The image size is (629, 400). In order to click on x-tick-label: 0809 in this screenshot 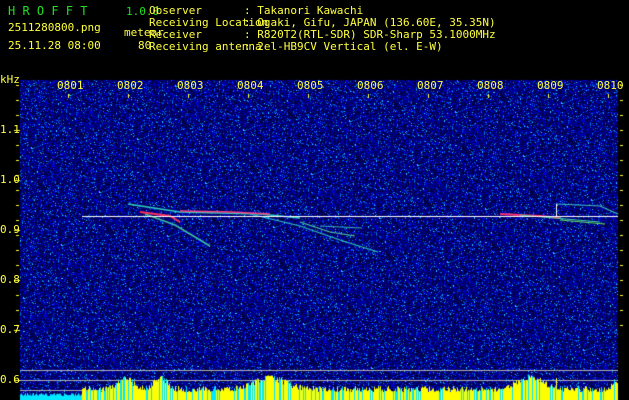, I will do `click(550, 85)`.